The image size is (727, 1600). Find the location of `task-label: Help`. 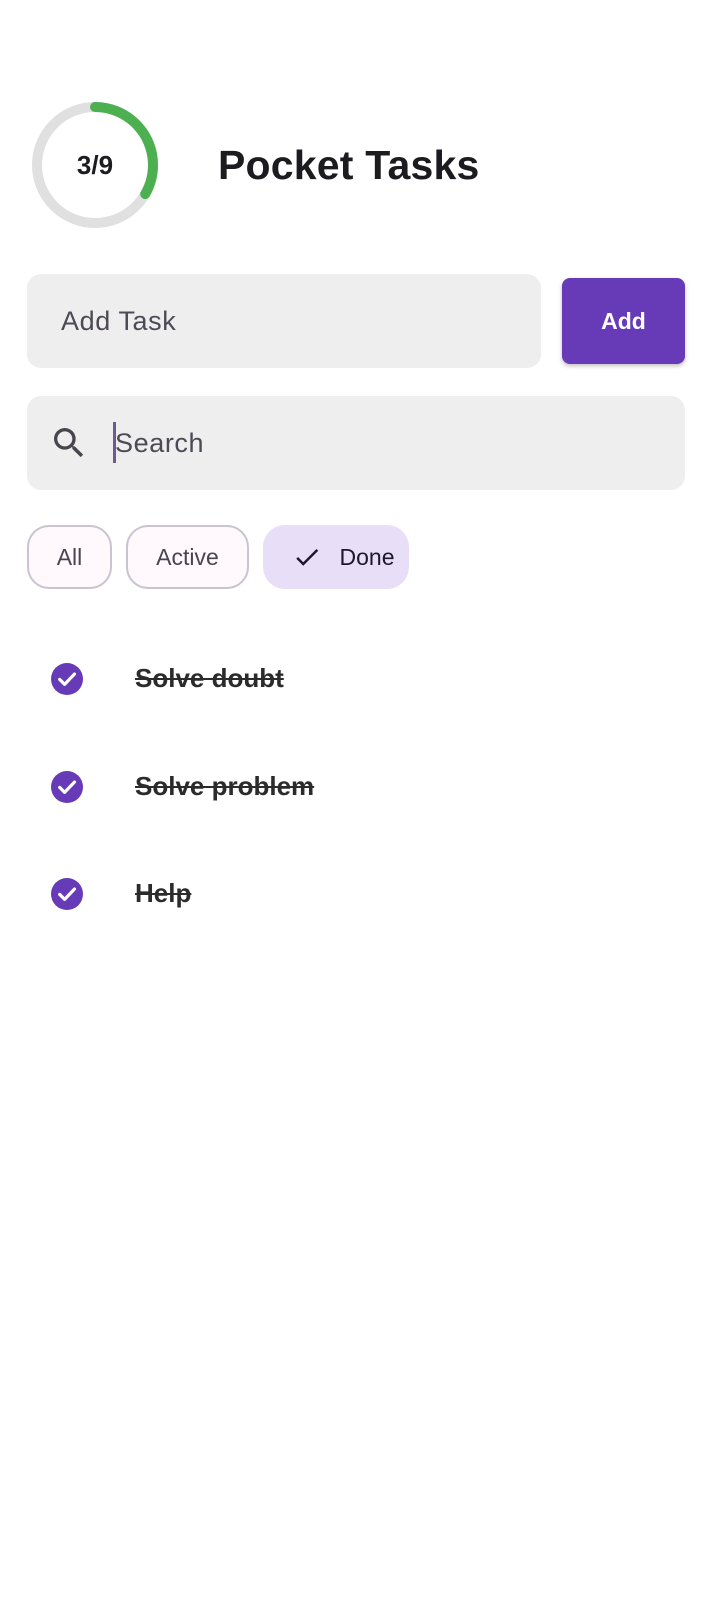

task-label: Help is located at coordinates (163, 893).